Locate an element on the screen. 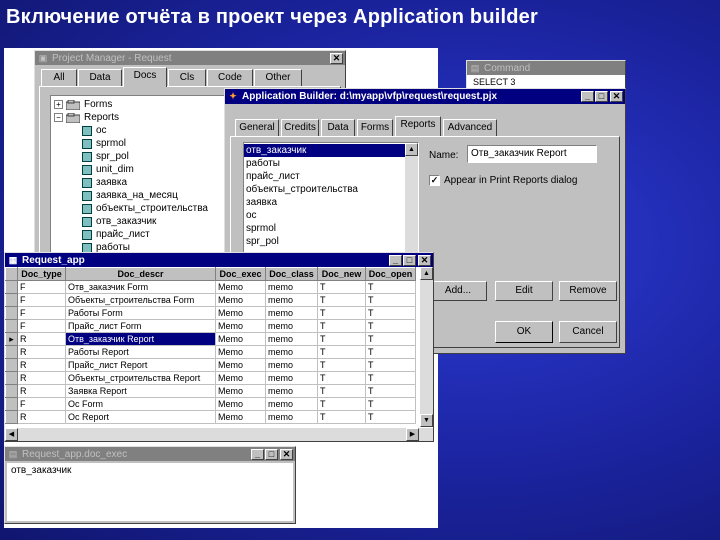  column-header: Doc_type is located at coordinates (41, 274).